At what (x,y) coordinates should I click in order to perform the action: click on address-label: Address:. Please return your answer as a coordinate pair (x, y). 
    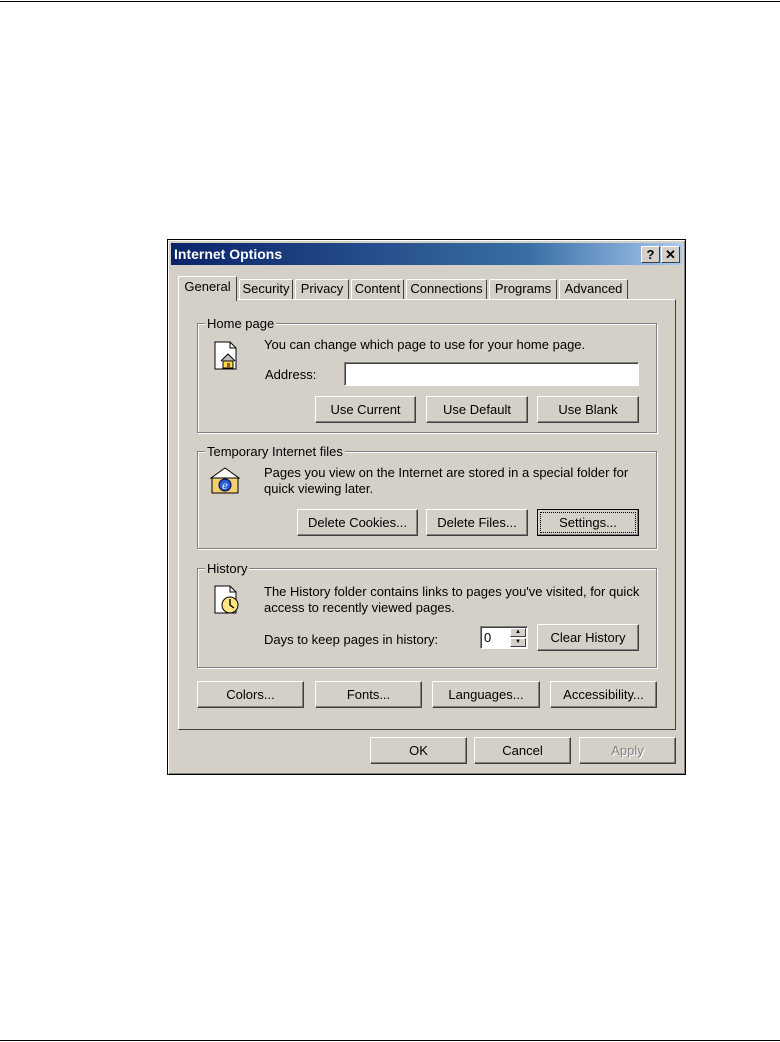
    Looking at the image, I should click on (291, 374).